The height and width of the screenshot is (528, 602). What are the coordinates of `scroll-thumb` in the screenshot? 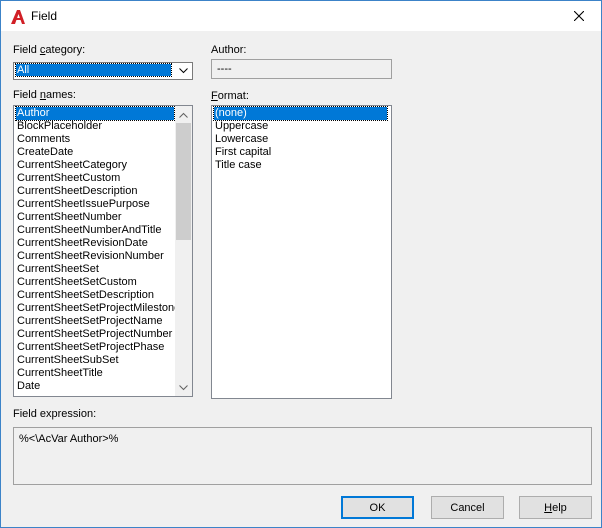 It's located at (183, 181).